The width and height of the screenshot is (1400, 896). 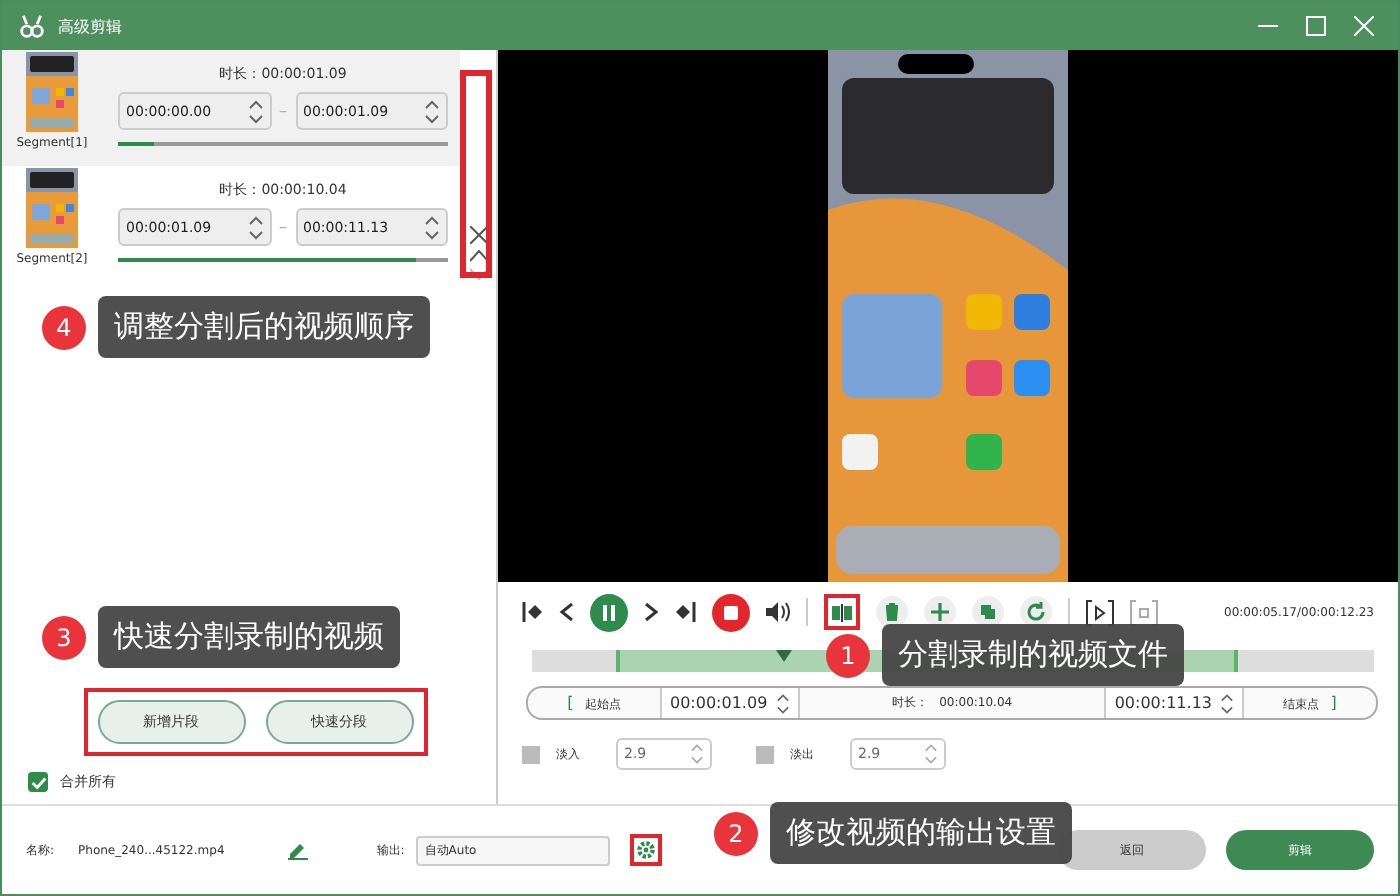 I want to click on start-time-field: 00:00:01.09, so click(x=730, y=703).